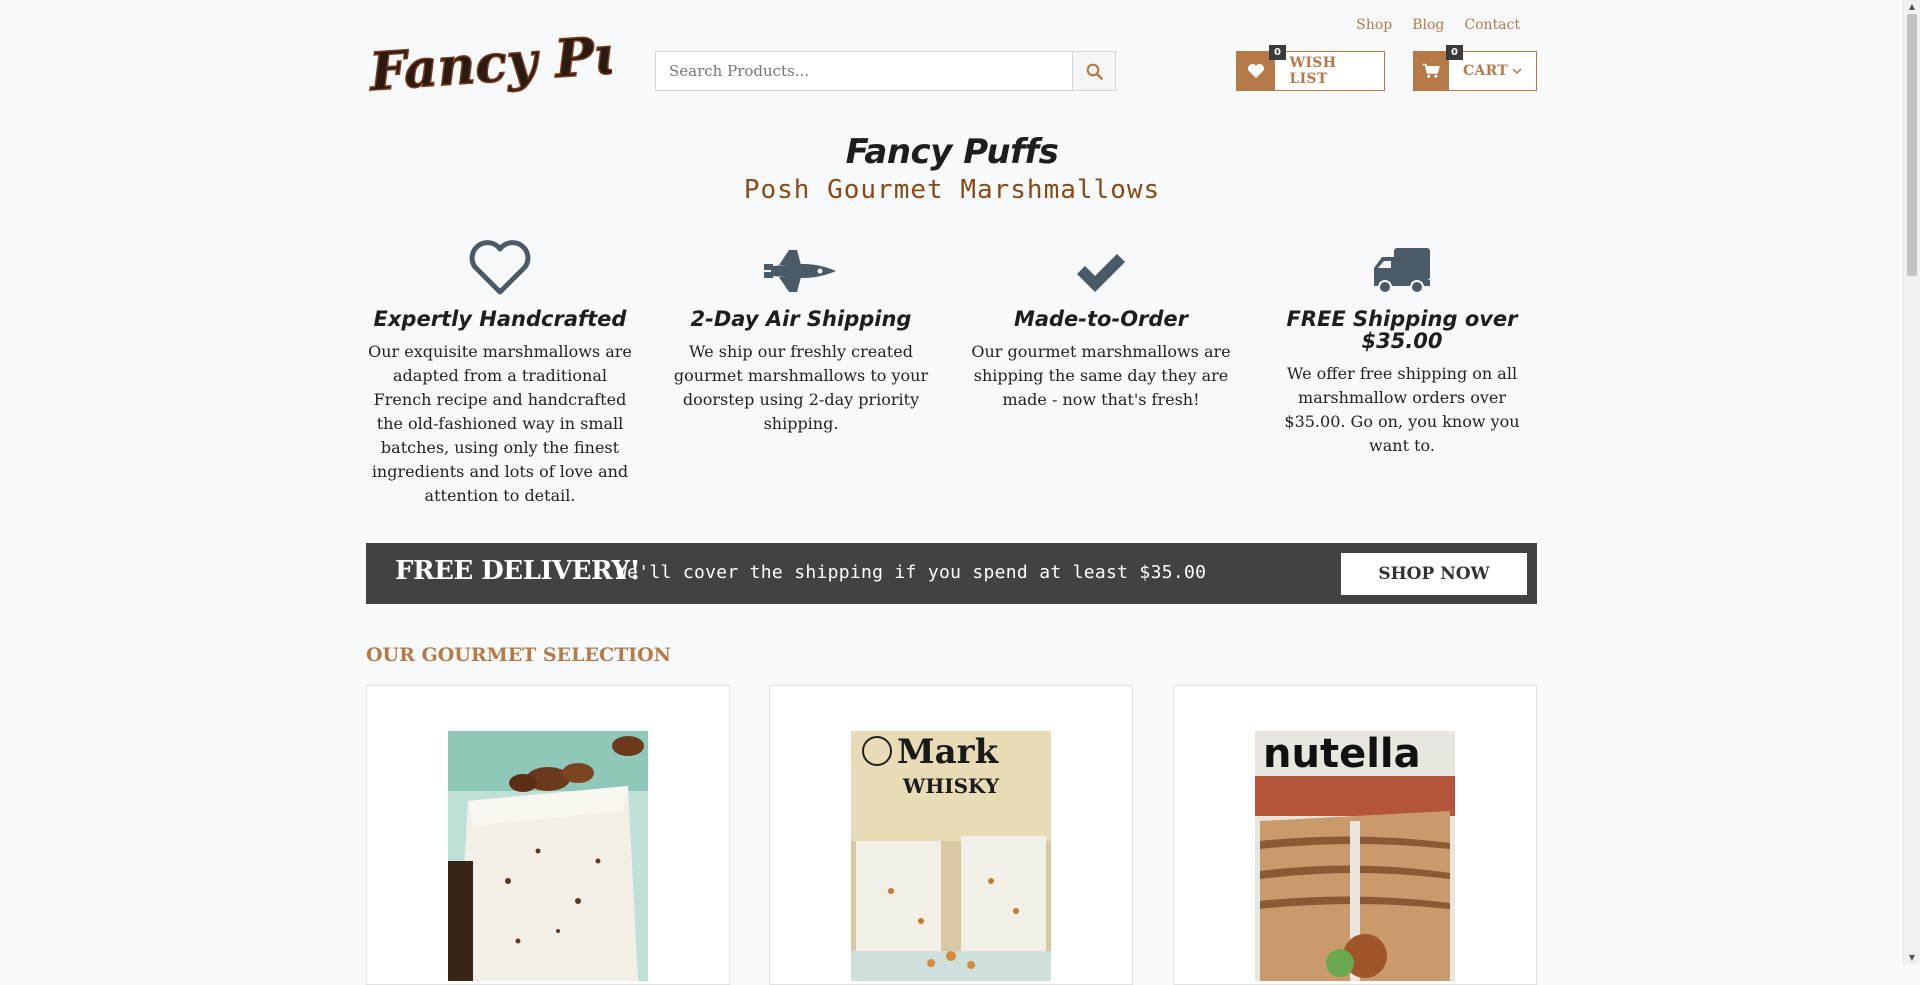 This screenshot has width=1920, height=985. I want to click on search-button, so click(1094, 71).